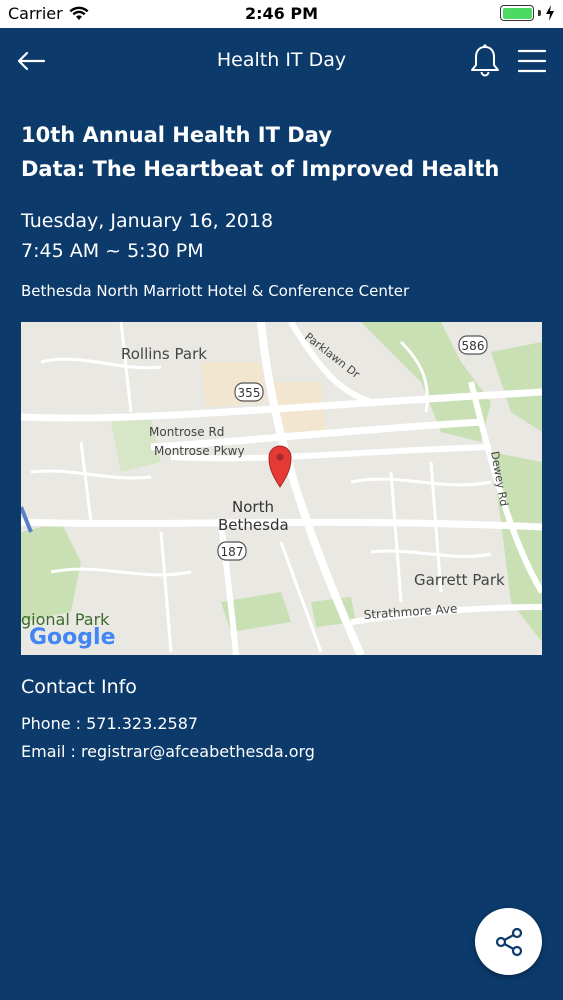 Image resolution: width=563 pixels, height=1000 pixels. Describe the element at coordinates (281, 61) in the screenshot. I see `nav-bar: Health IT Day` at that location.